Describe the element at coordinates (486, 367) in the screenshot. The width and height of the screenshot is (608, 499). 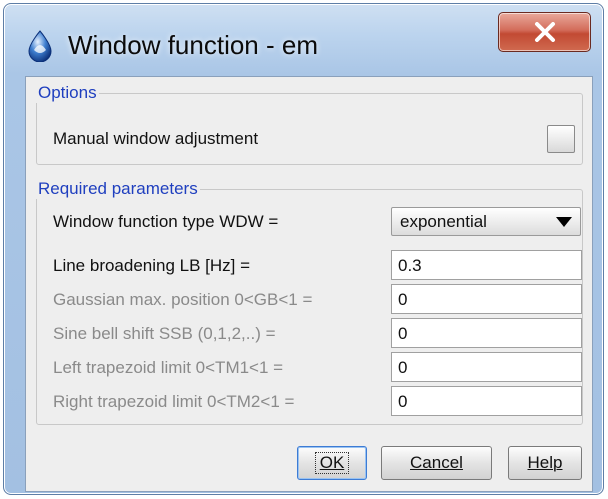
I see `tm1-input: 0` at that location.